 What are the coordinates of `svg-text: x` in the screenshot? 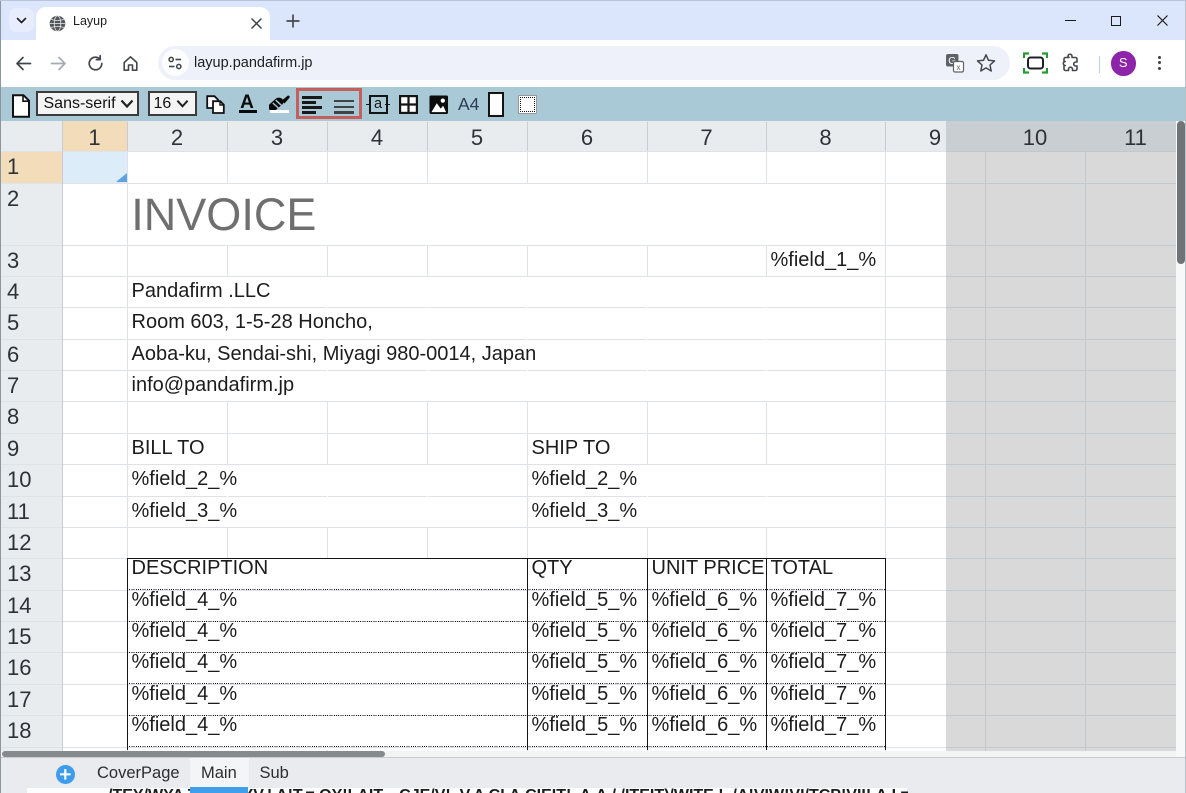 It's located at (959, 67).